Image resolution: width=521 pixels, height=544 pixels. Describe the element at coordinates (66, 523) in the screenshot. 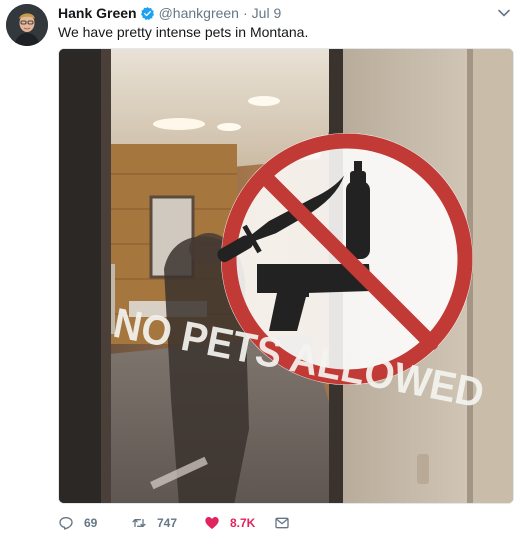

I see `reply-icon` at that location.